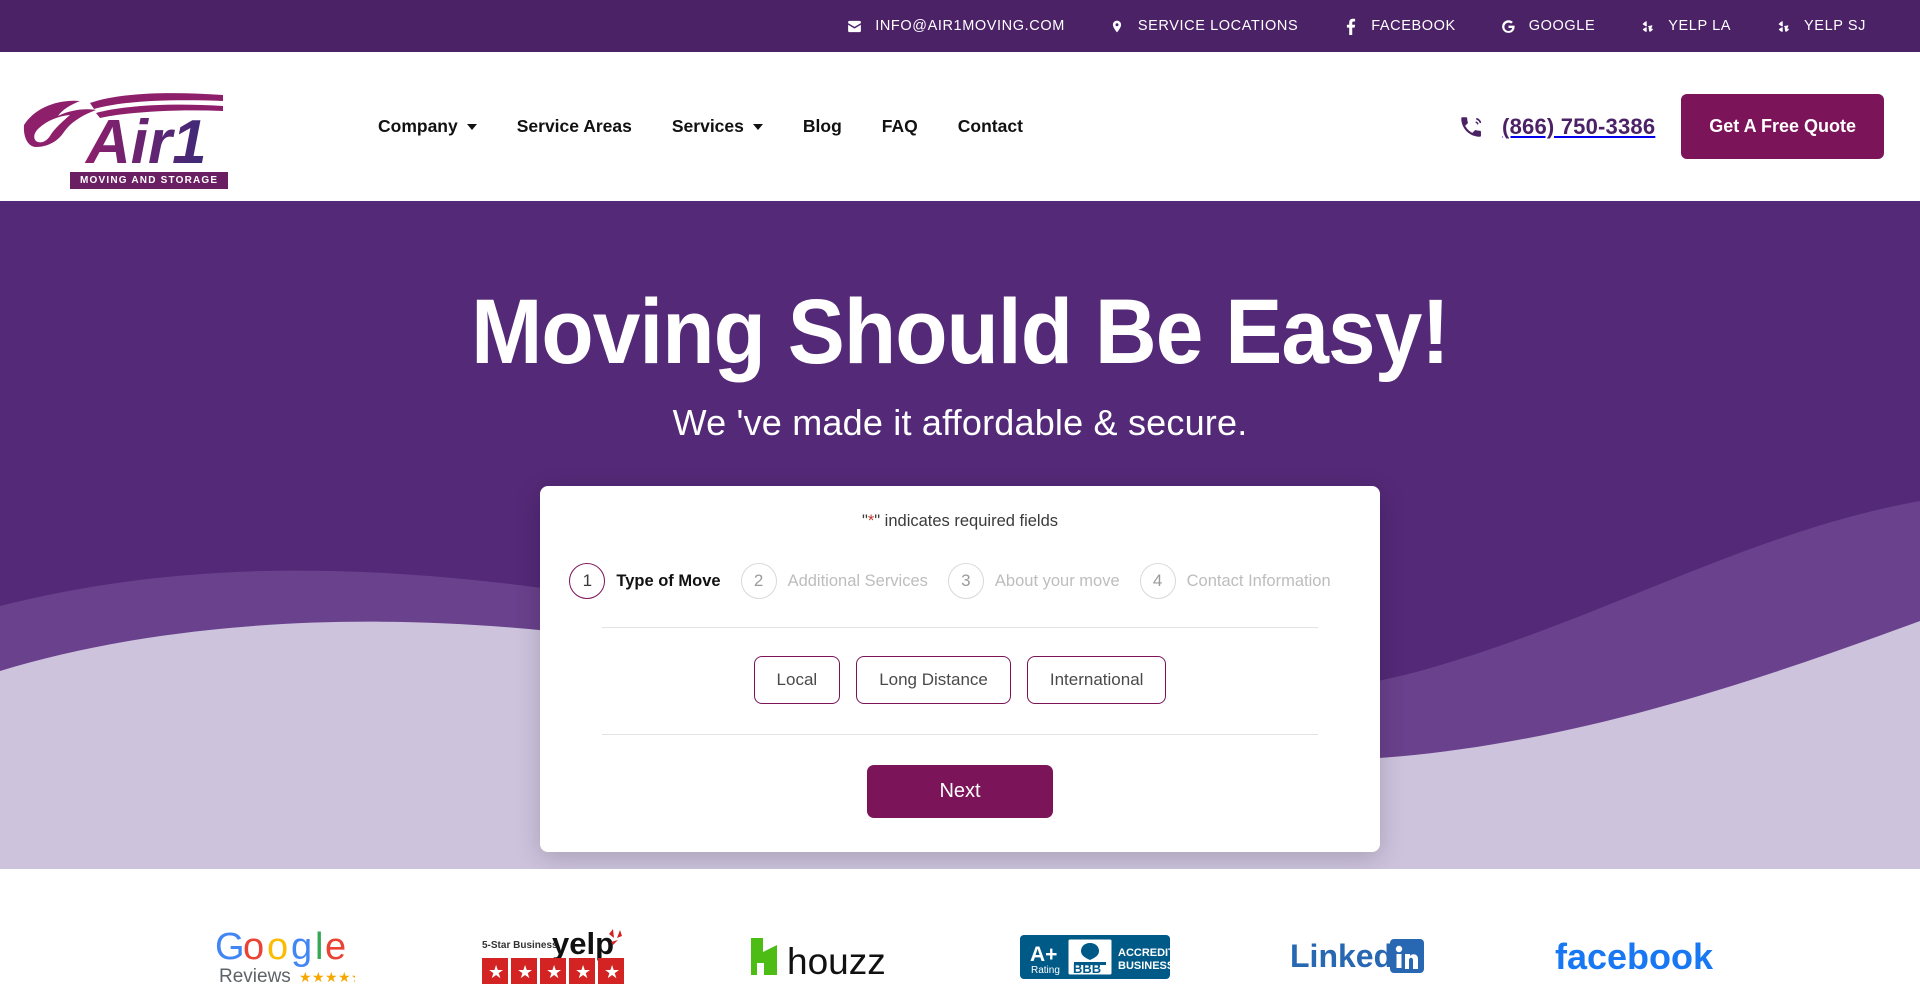 The height and width of the screenshot is (993, 1920). I want to click on nav-label-blog: Blog, so click(822, 126).